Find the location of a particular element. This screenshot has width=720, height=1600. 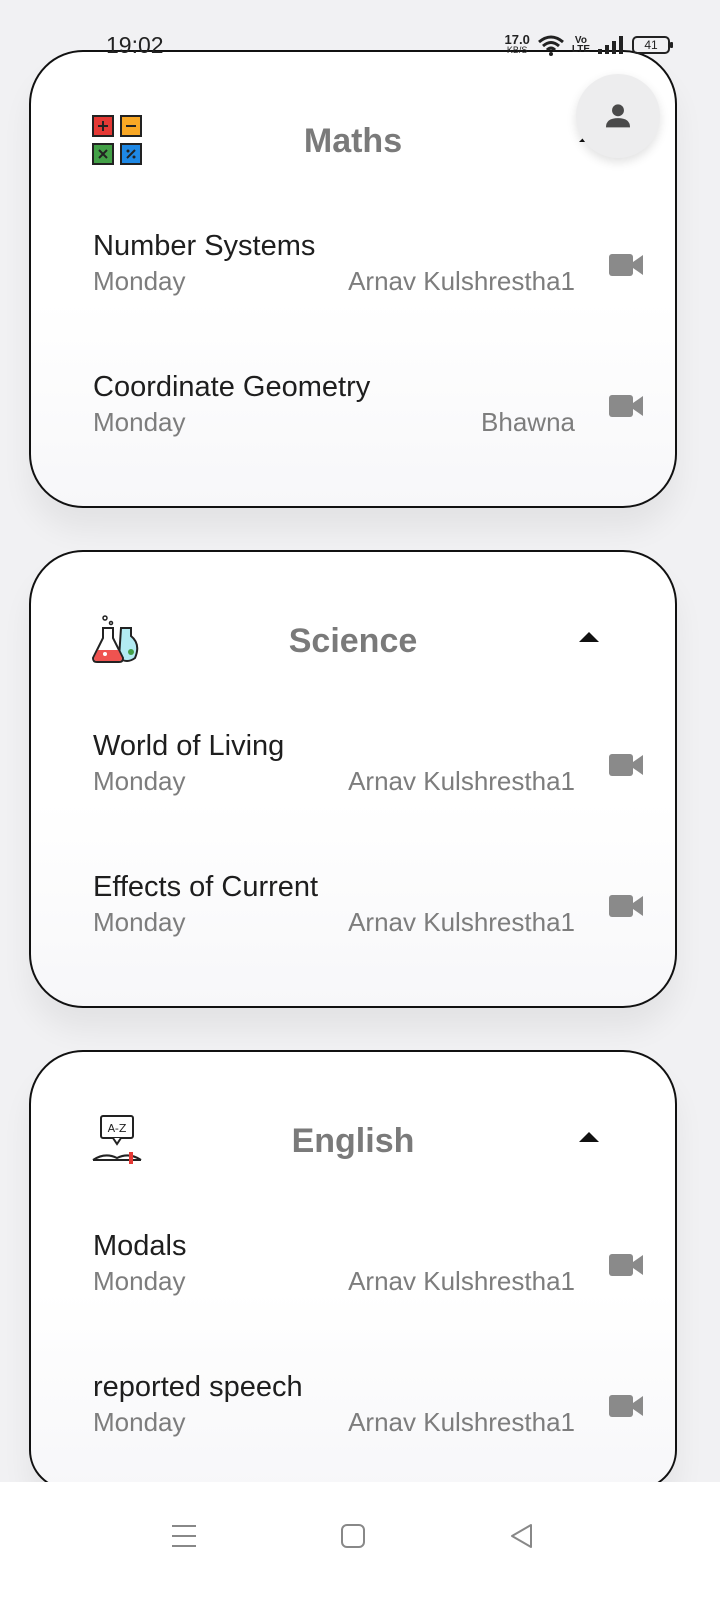

lesson-teacher: Bhawna is located at coordinates (528, 422).